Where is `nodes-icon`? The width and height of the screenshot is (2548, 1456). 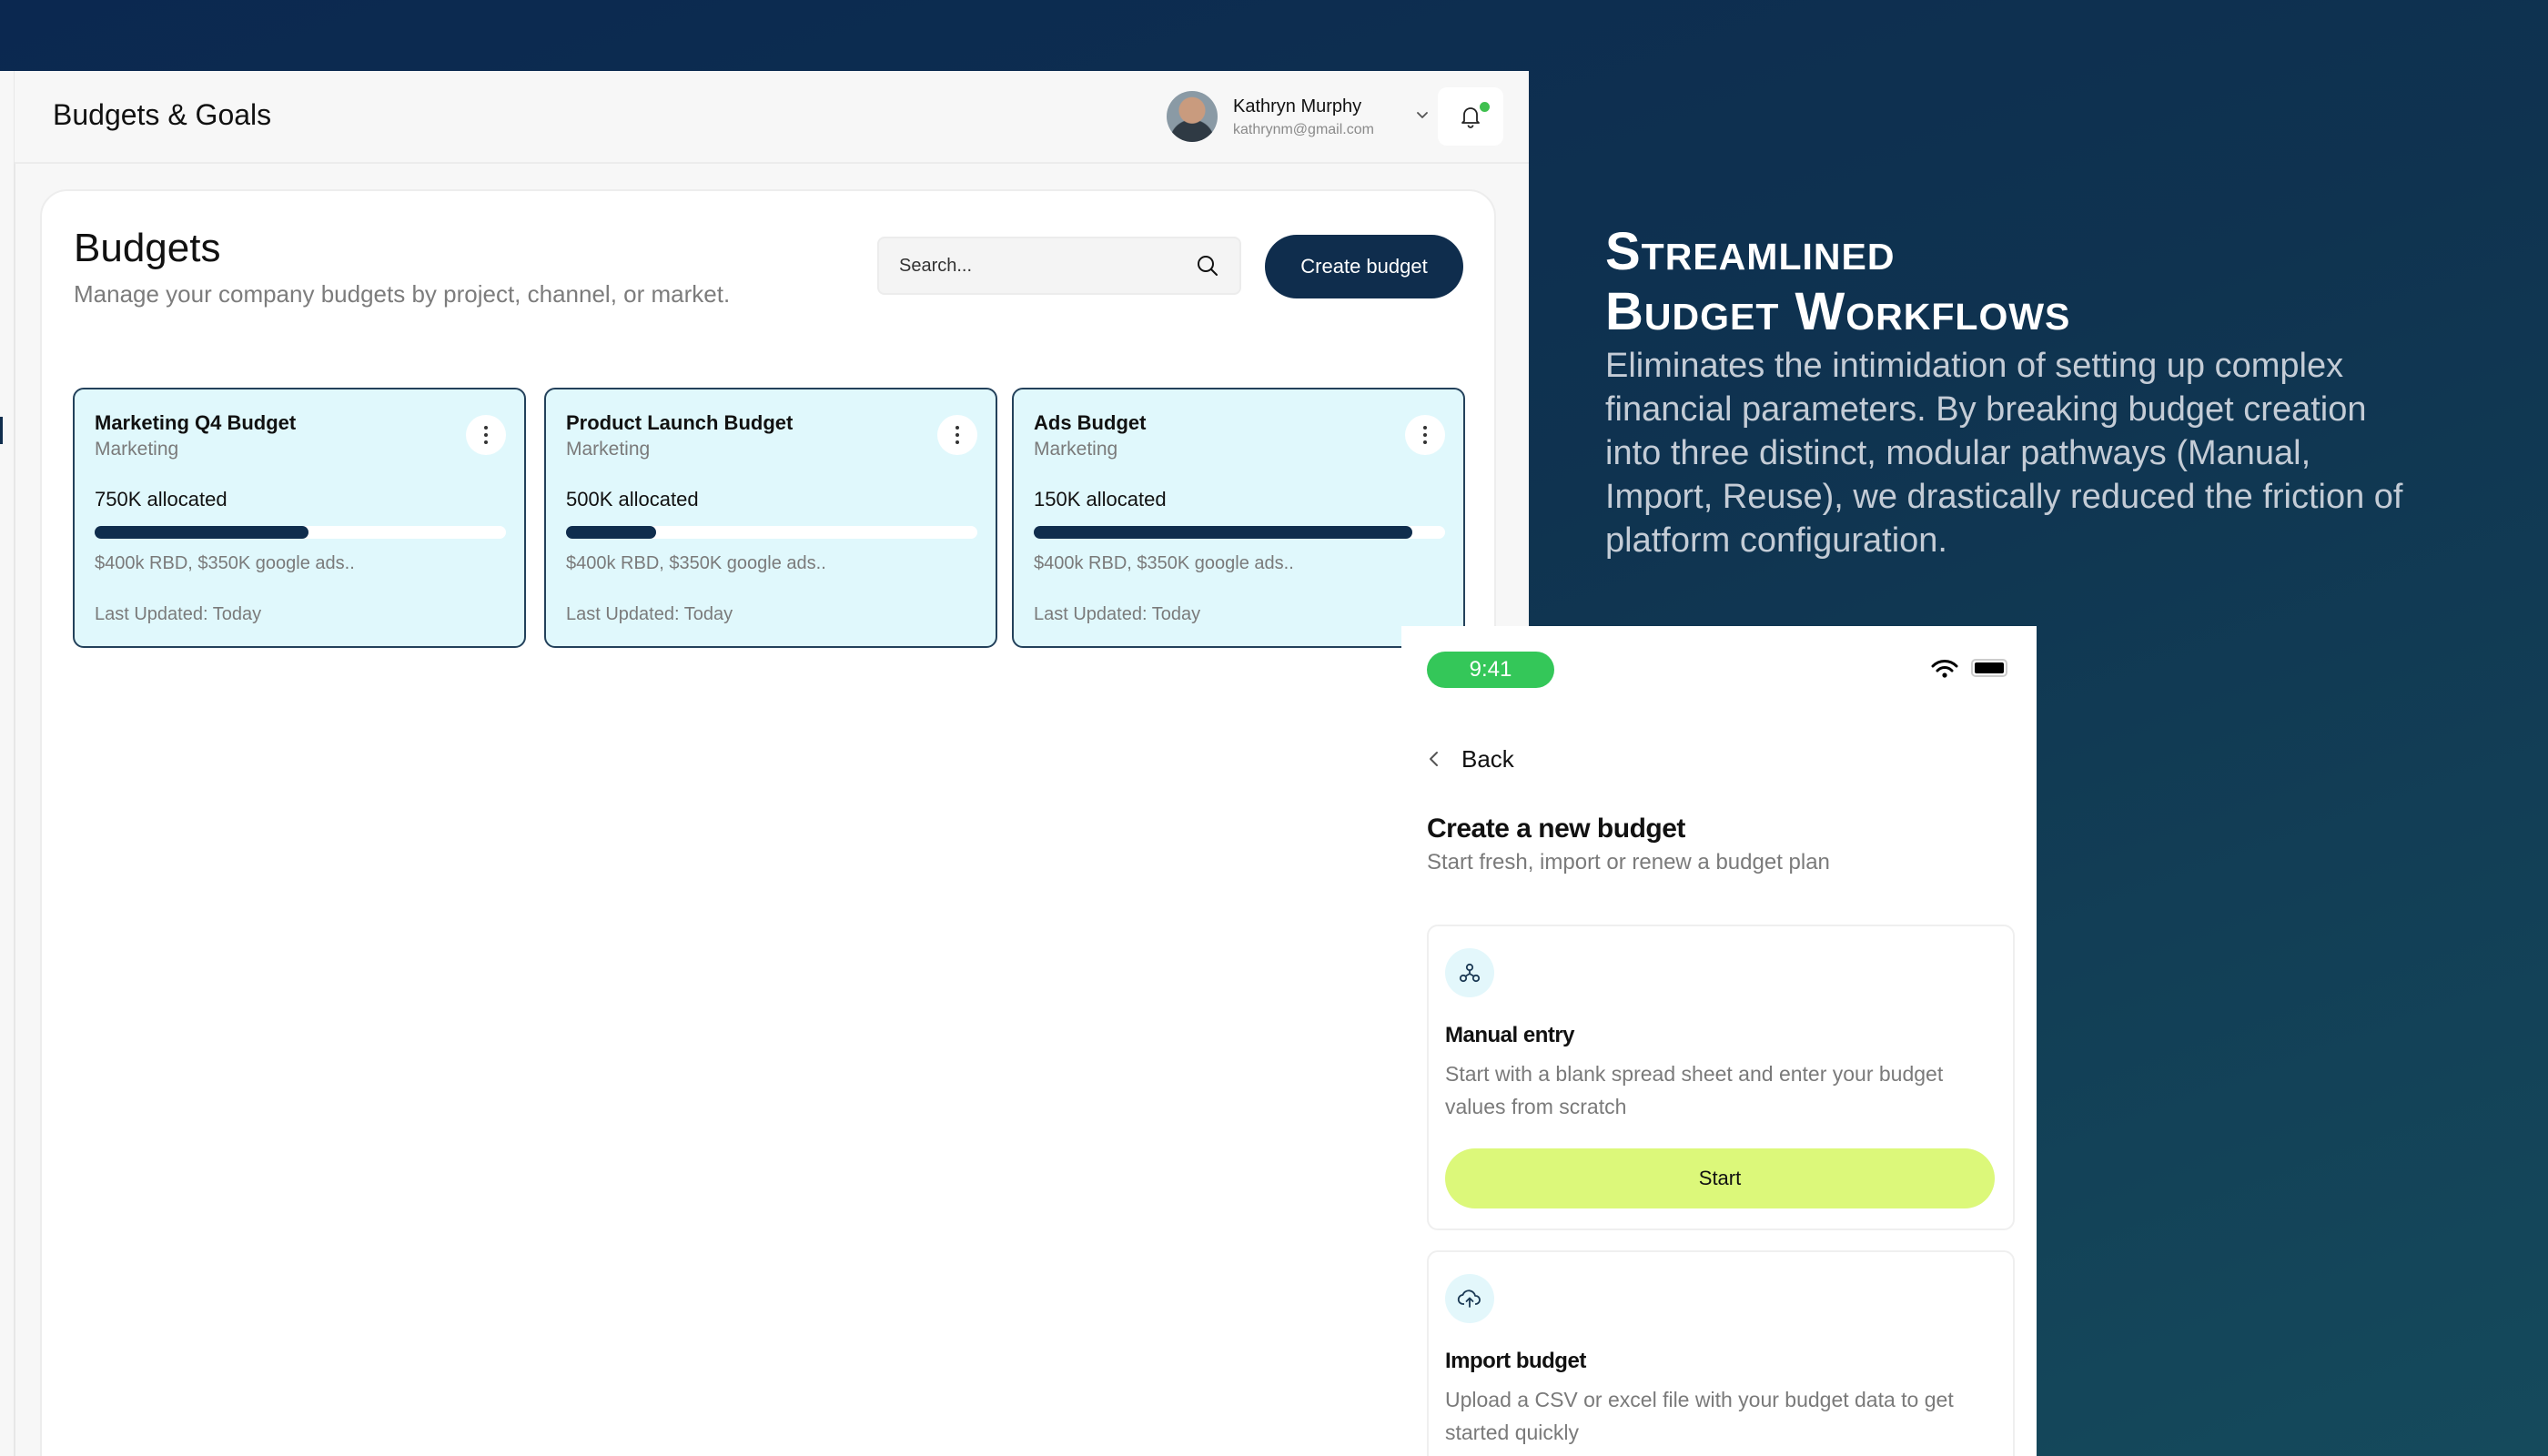 nodes-icon is located at coordinates (1470, 973).